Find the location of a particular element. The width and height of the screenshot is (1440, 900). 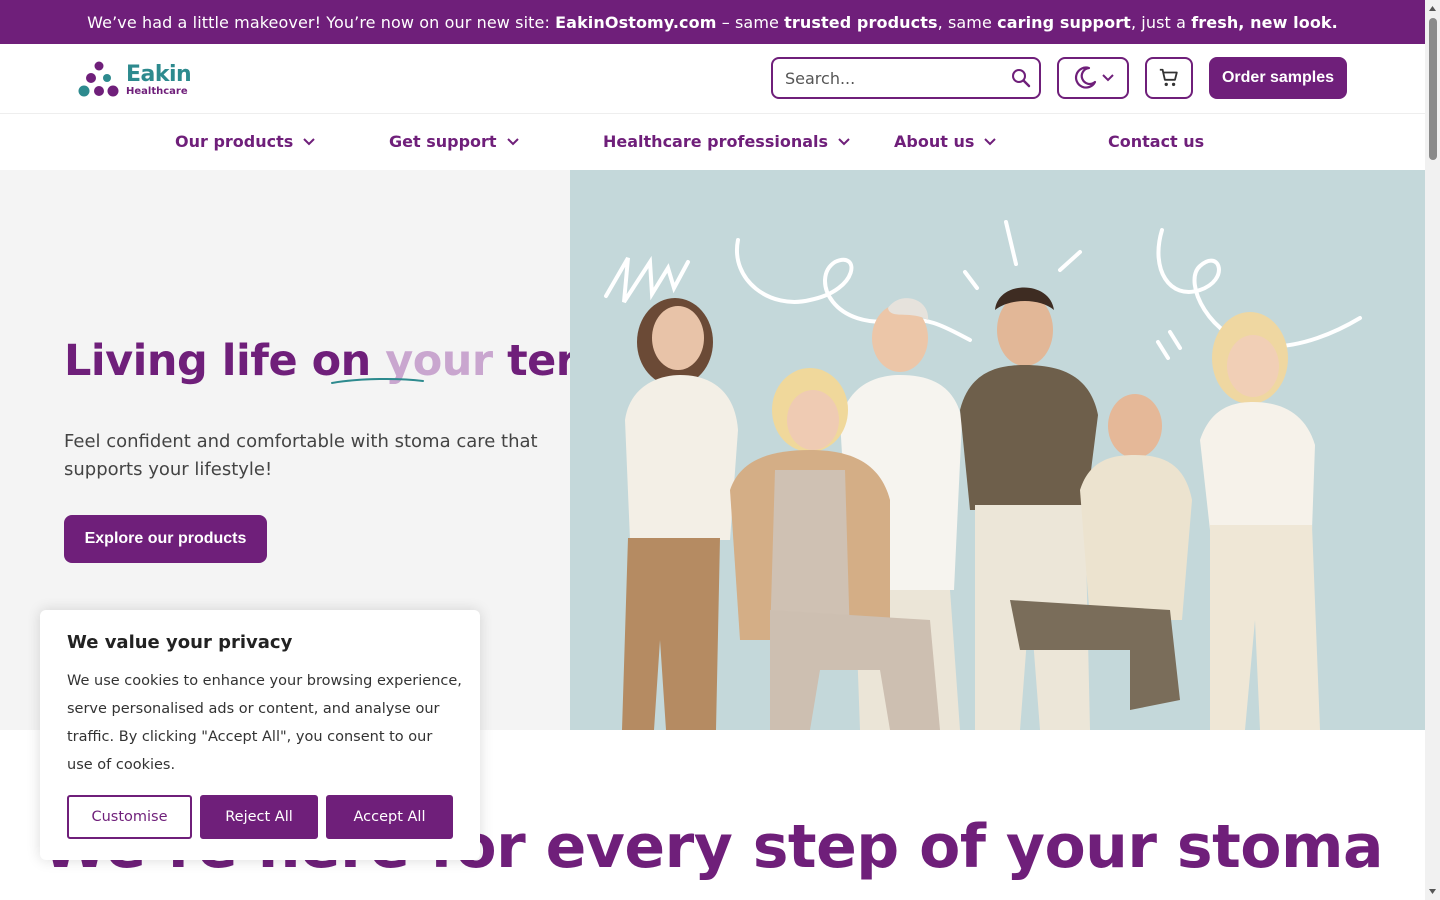

customise-button: Customise is located at coordinates (129, 817).